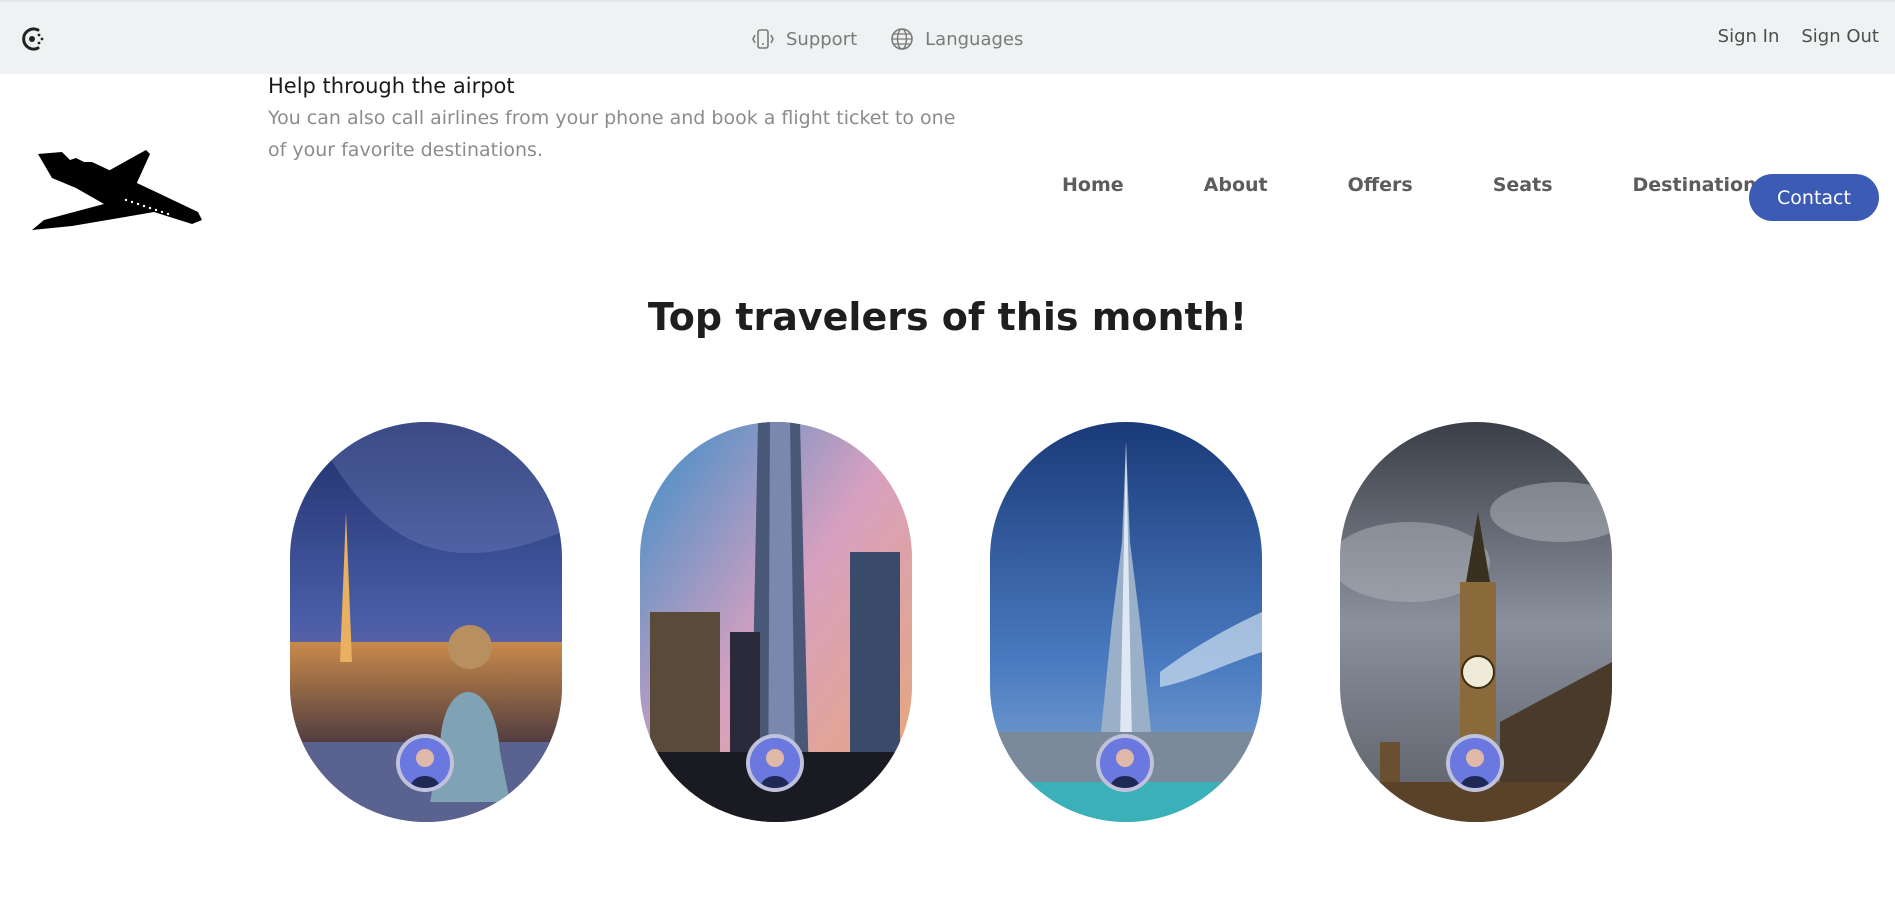  I want to click on languages-label: Languages, so click(974, 39).